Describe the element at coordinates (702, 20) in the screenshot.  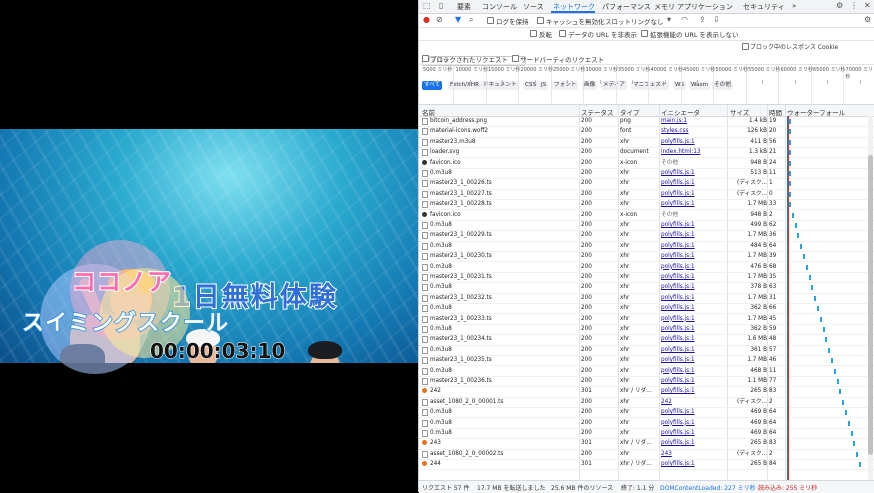
I see `upload-icon: ⇪` at that location.